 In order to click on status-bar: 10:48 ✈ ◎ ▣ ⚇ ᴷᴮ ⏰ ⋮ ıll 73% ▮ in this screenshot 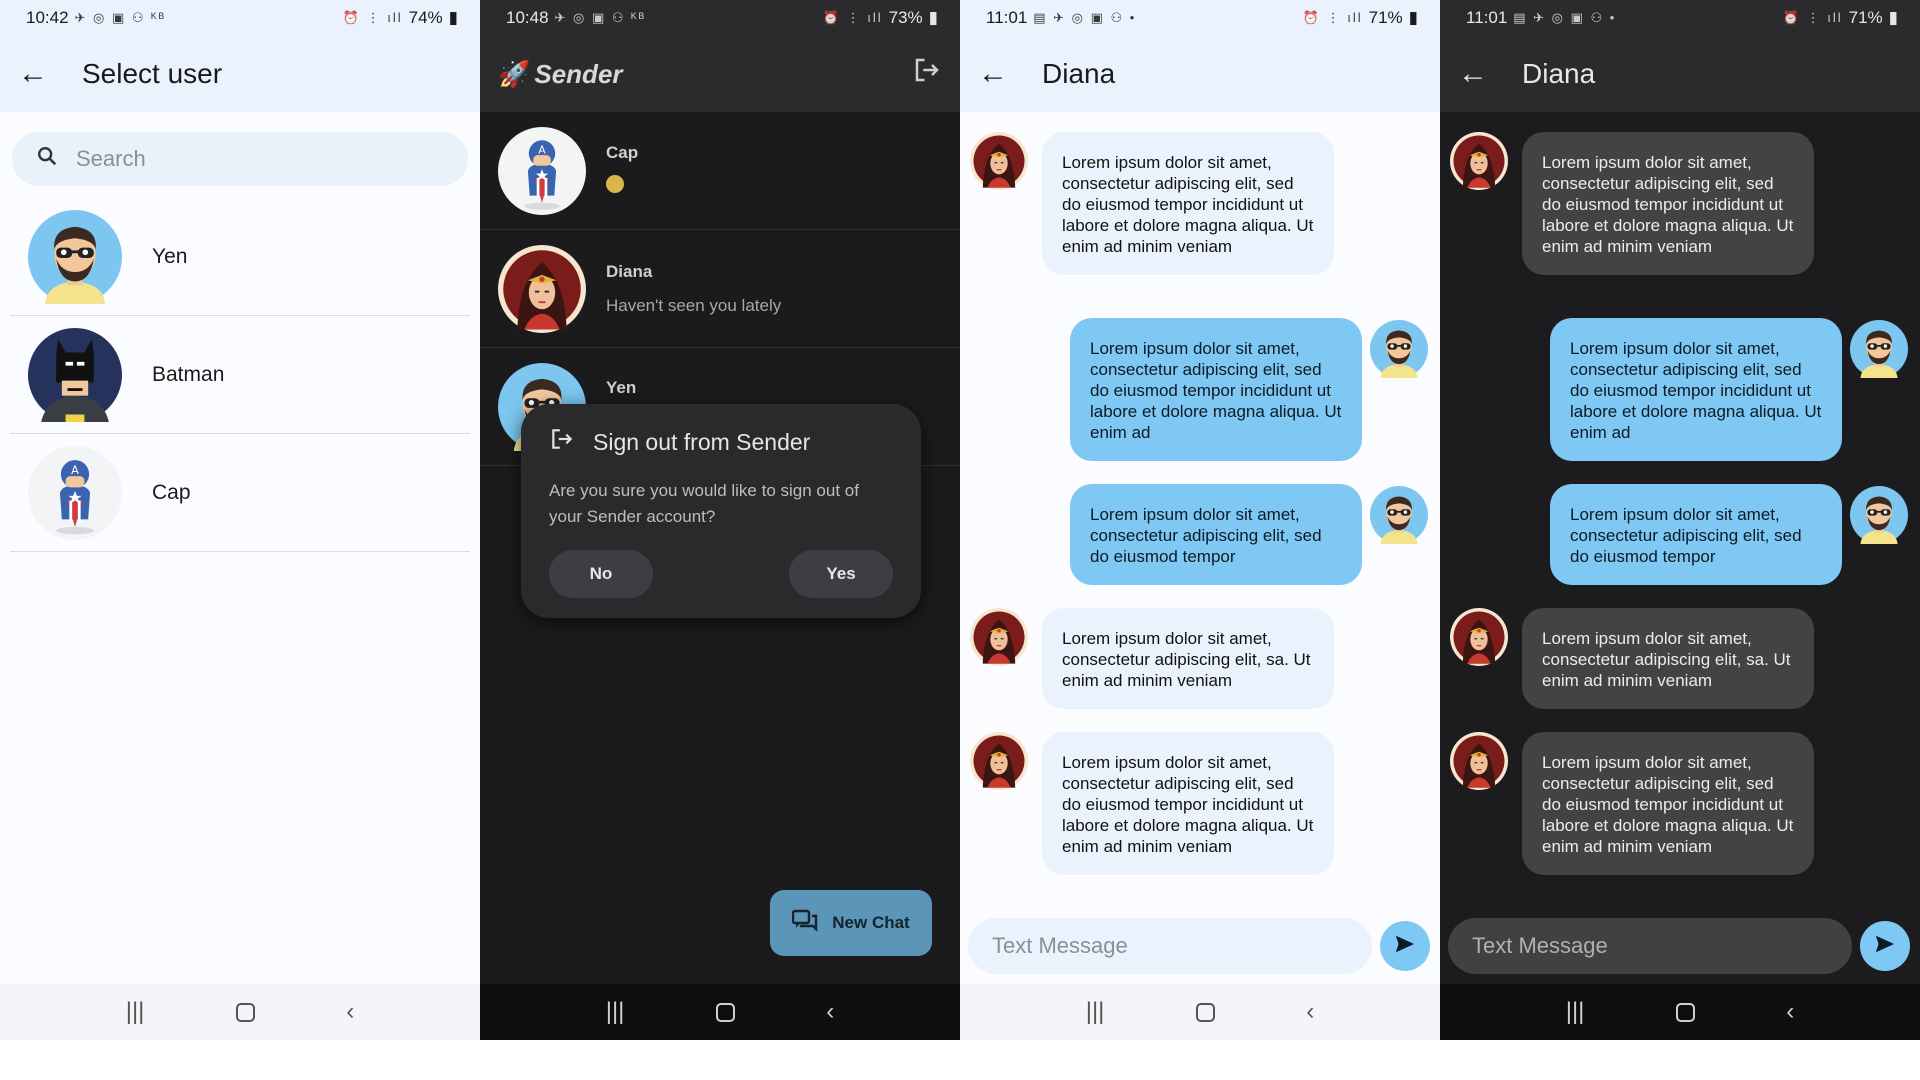, I will do `click(720, 18)`.